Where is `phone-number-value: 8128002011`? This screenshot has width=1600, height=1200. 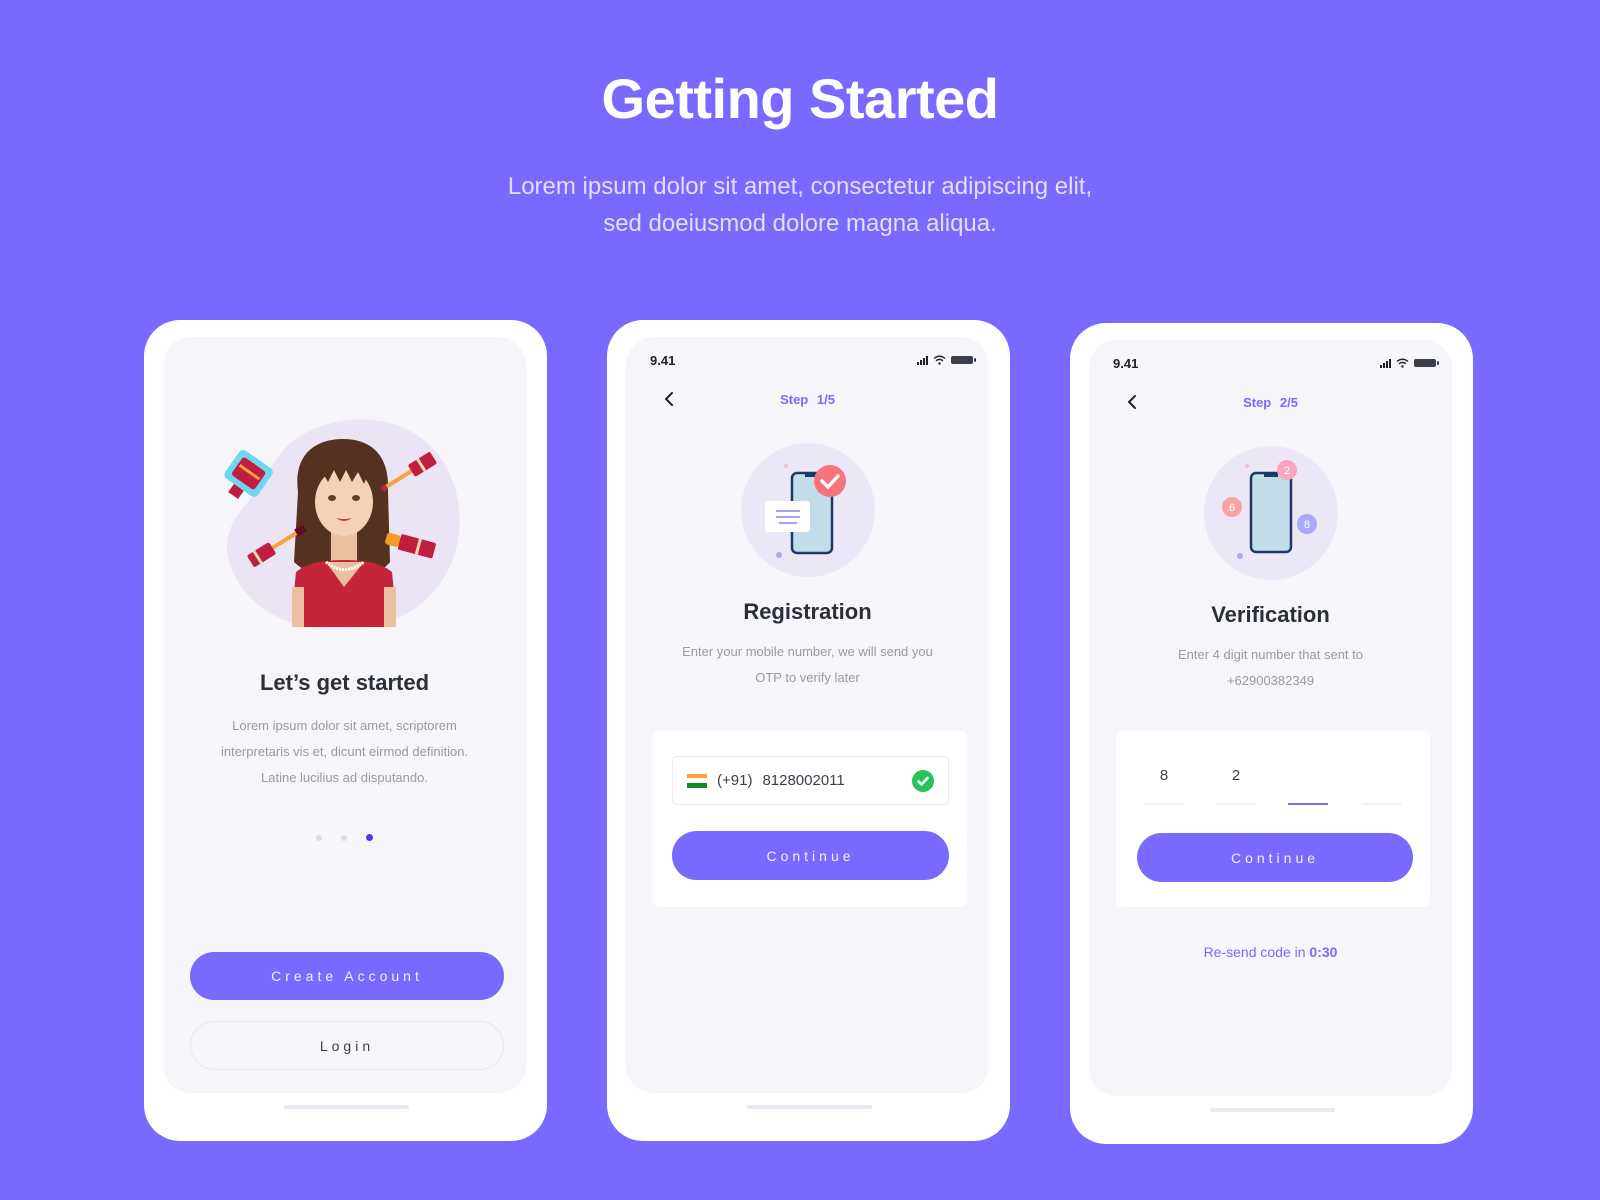
phone-number-value: 8128002011 is located at coordinates (803, 780).